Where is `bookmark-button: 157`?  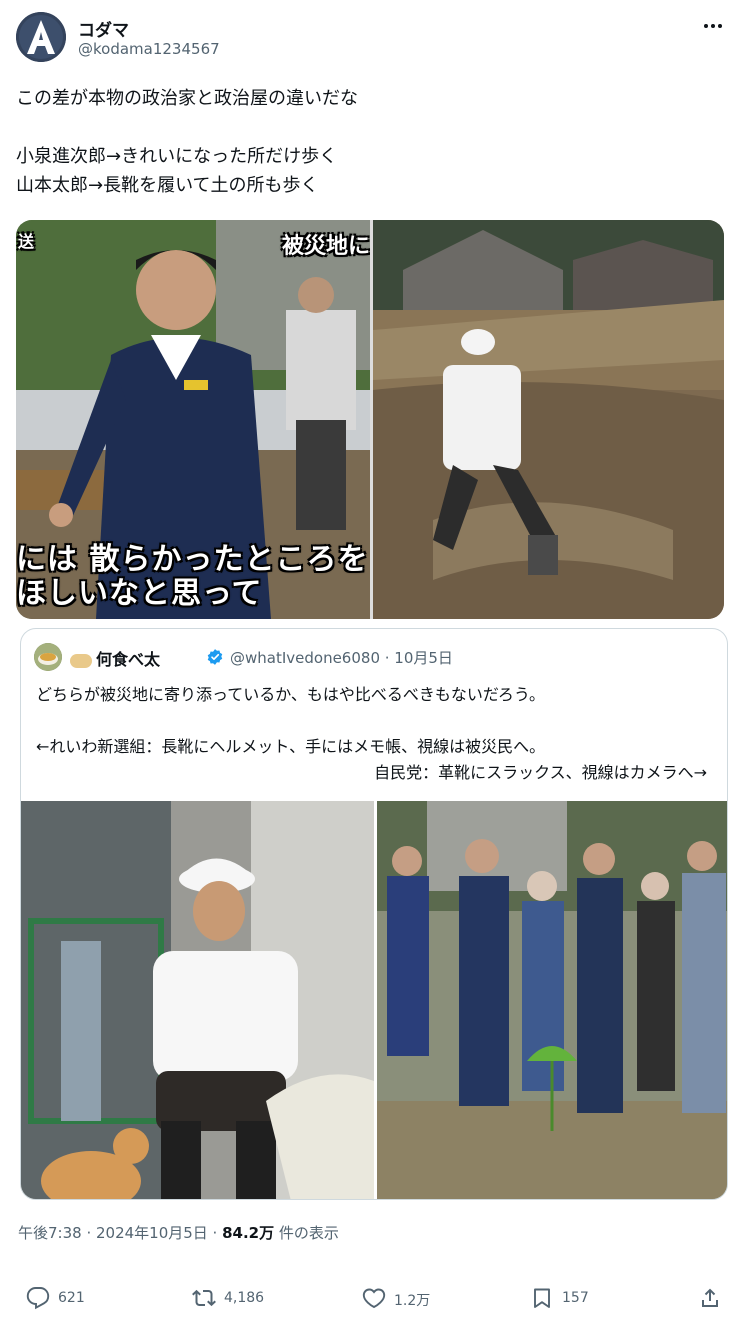
bookmark-button: 157 is located at coordinates (565, 1298).